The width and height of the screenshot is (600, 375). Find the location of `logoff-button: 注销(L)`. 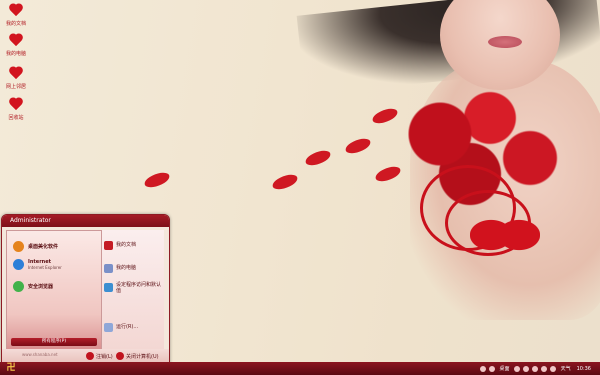

logoff-button: 注销(L) is located at coordinates (99, 356).